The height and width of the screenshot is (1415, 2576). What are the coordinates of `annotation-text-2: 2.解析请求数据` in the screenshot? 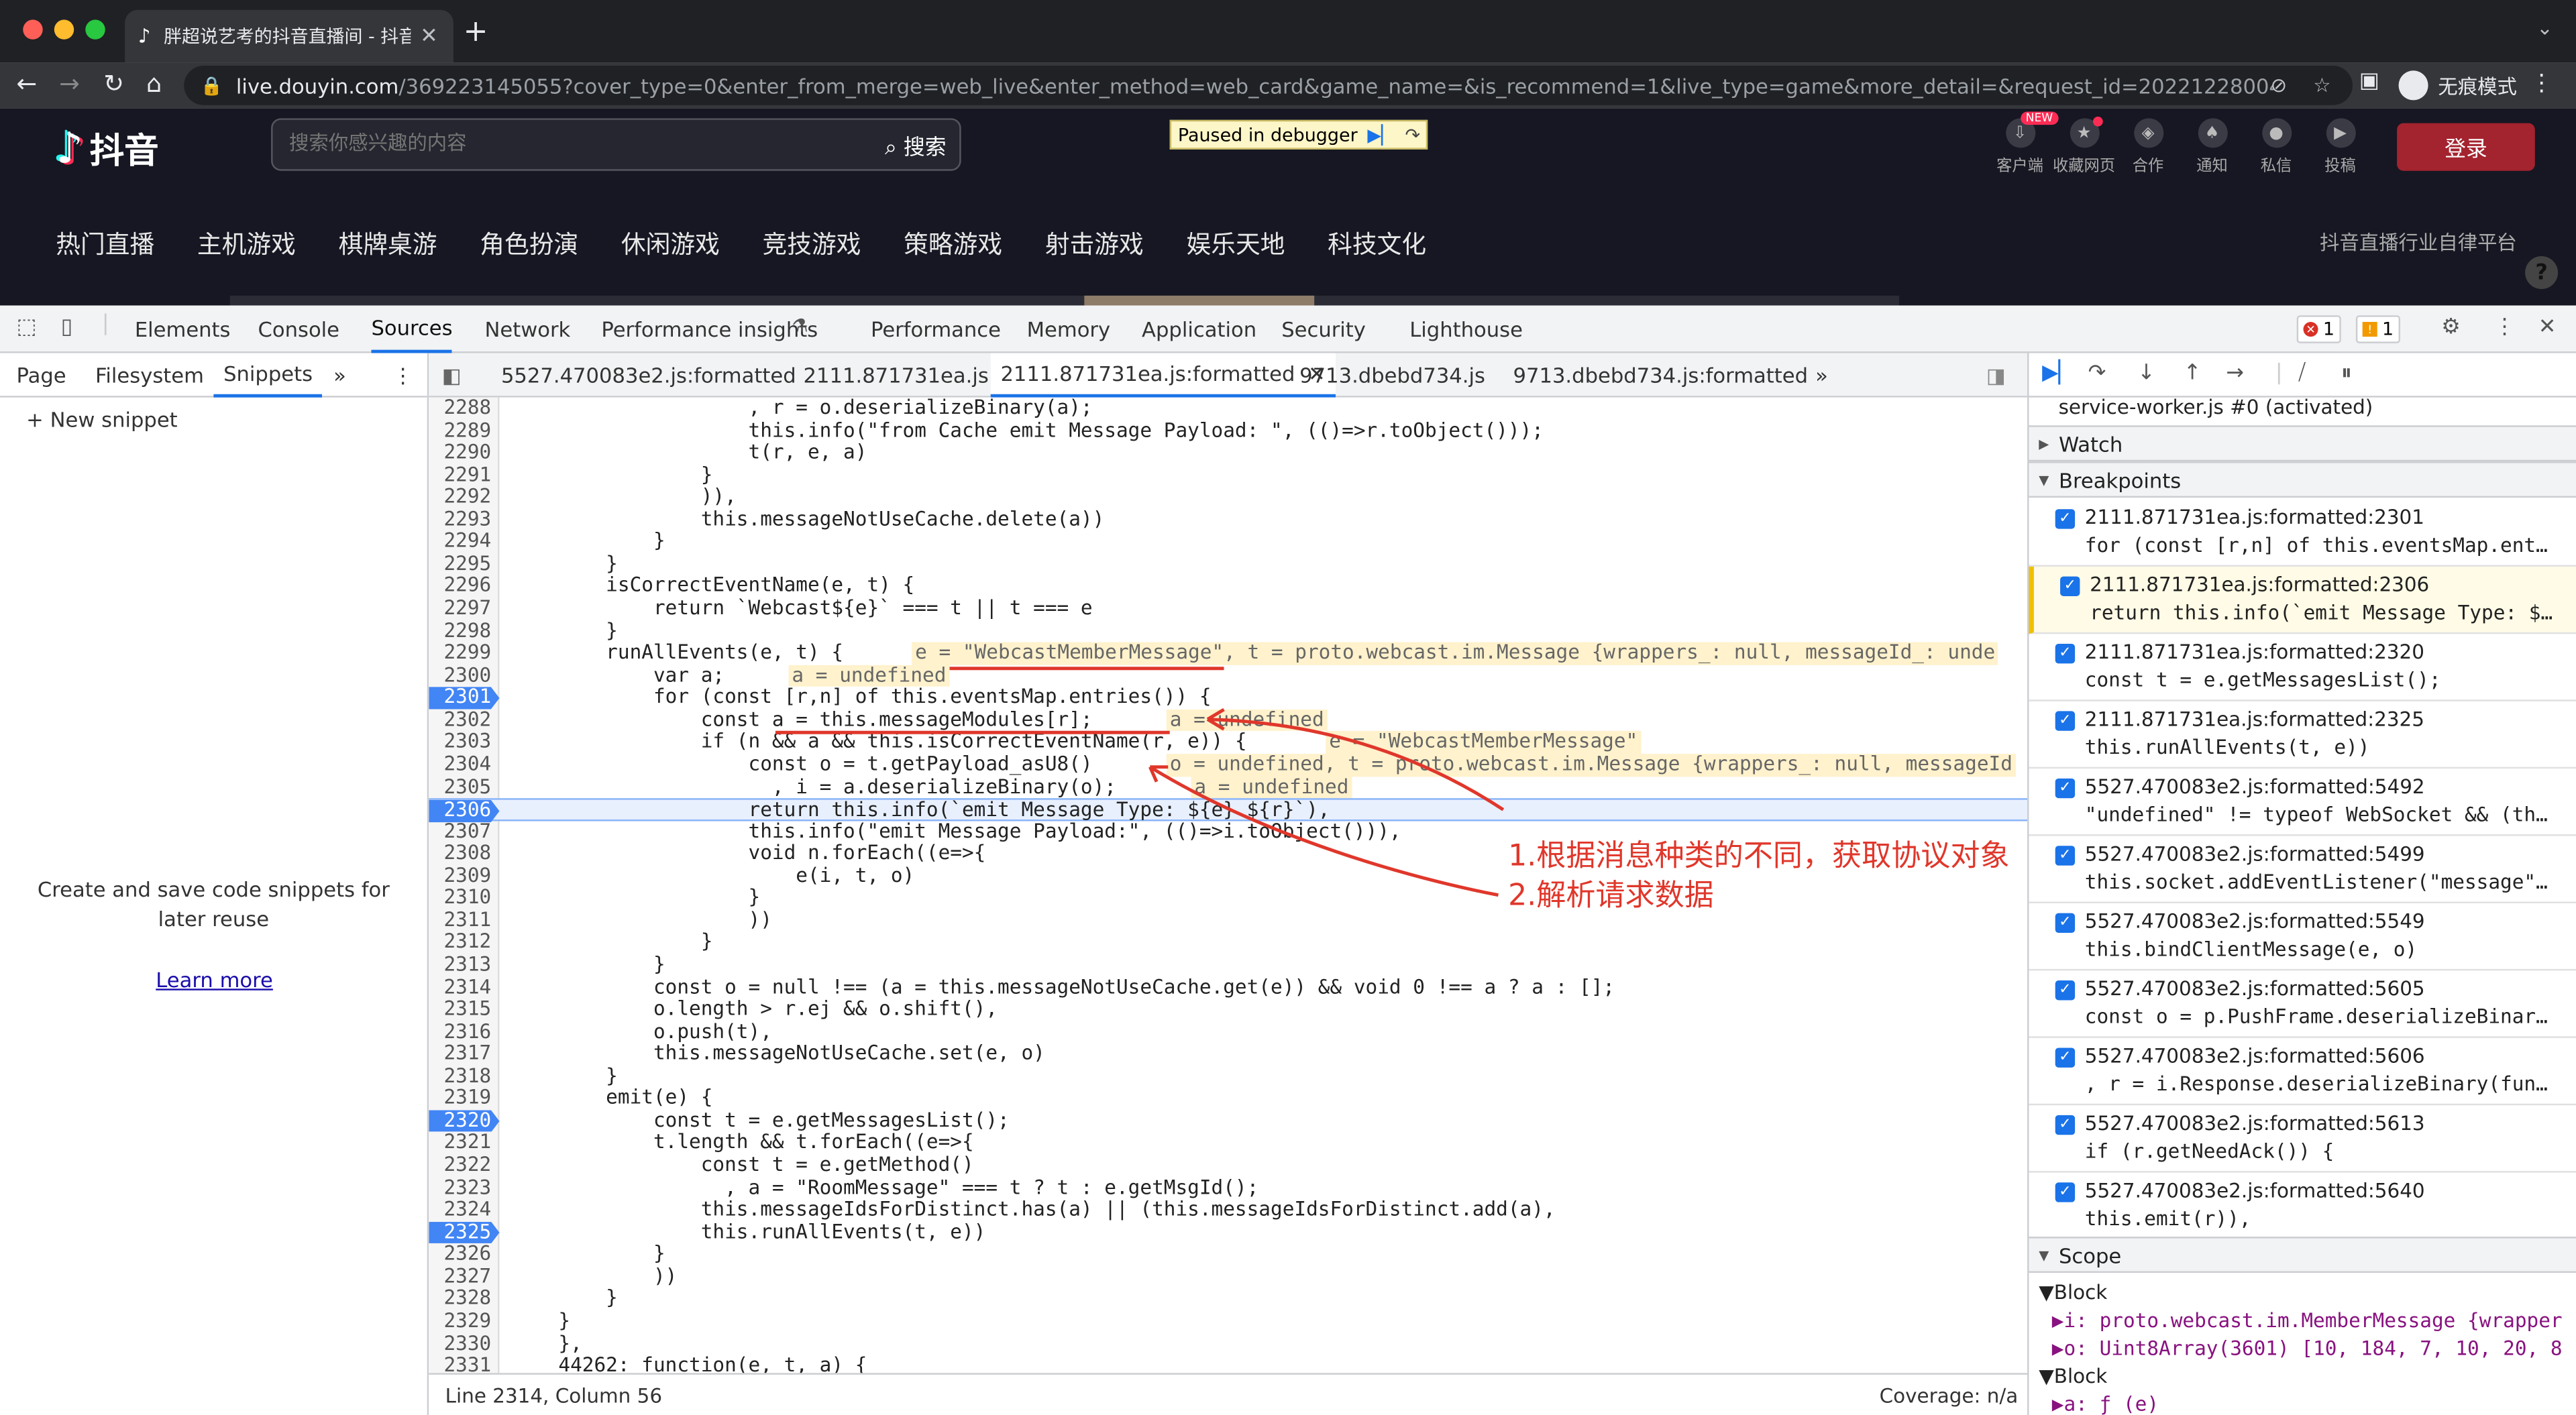 It's located at (1611, 896).